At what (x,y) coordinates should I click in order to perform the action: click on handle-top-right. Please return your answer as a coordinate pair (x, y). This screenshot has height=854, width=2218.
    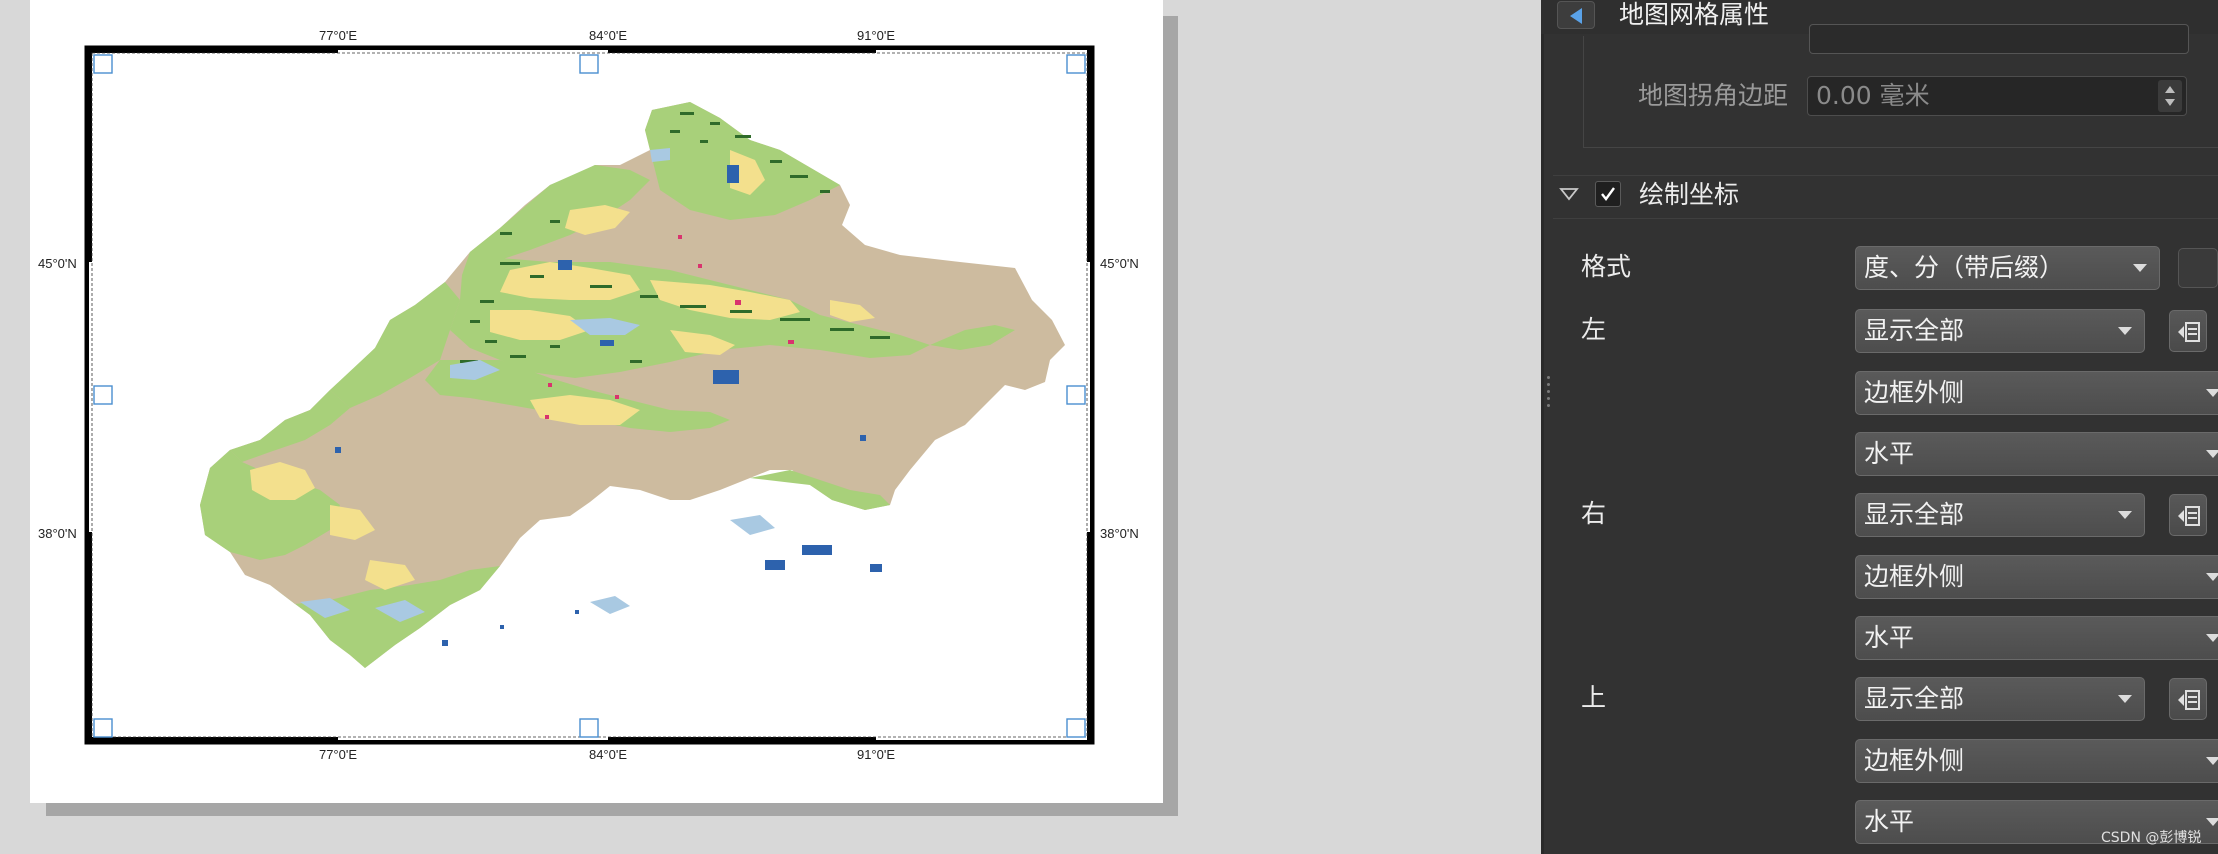
    Looking at the image, I should click on (1076, 64).